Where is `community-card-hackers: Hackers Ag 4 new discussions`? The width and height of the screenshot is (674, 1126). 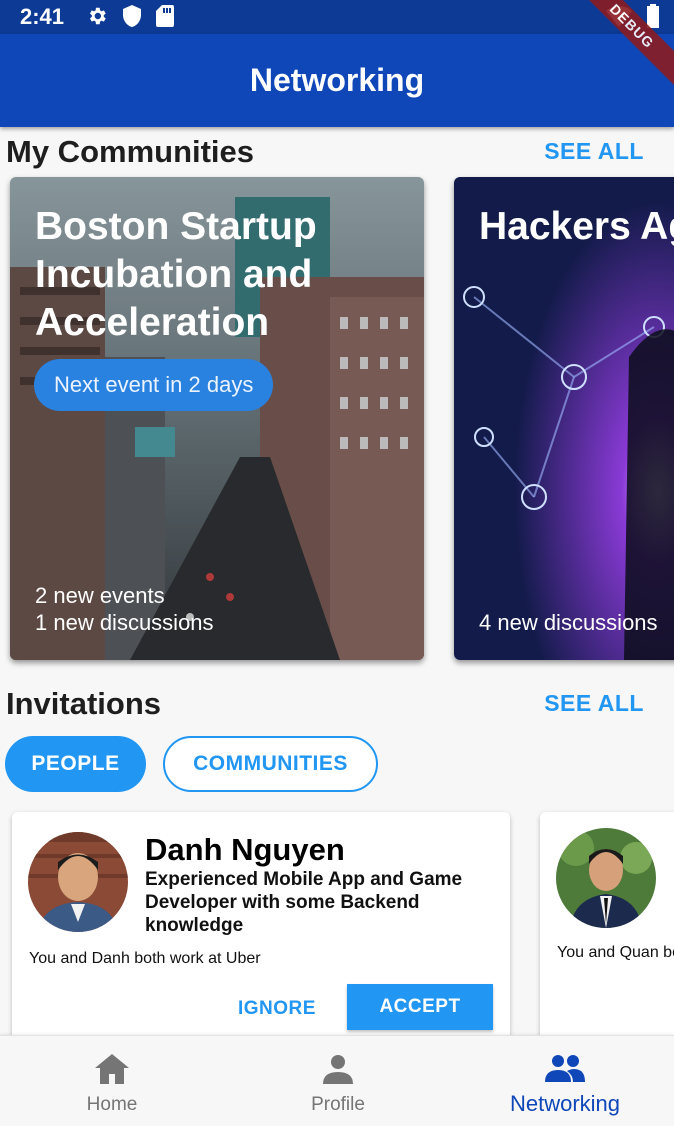
community-card-hackers: Hackers Ag 4 new discussions is located at coordinates (564, 418).